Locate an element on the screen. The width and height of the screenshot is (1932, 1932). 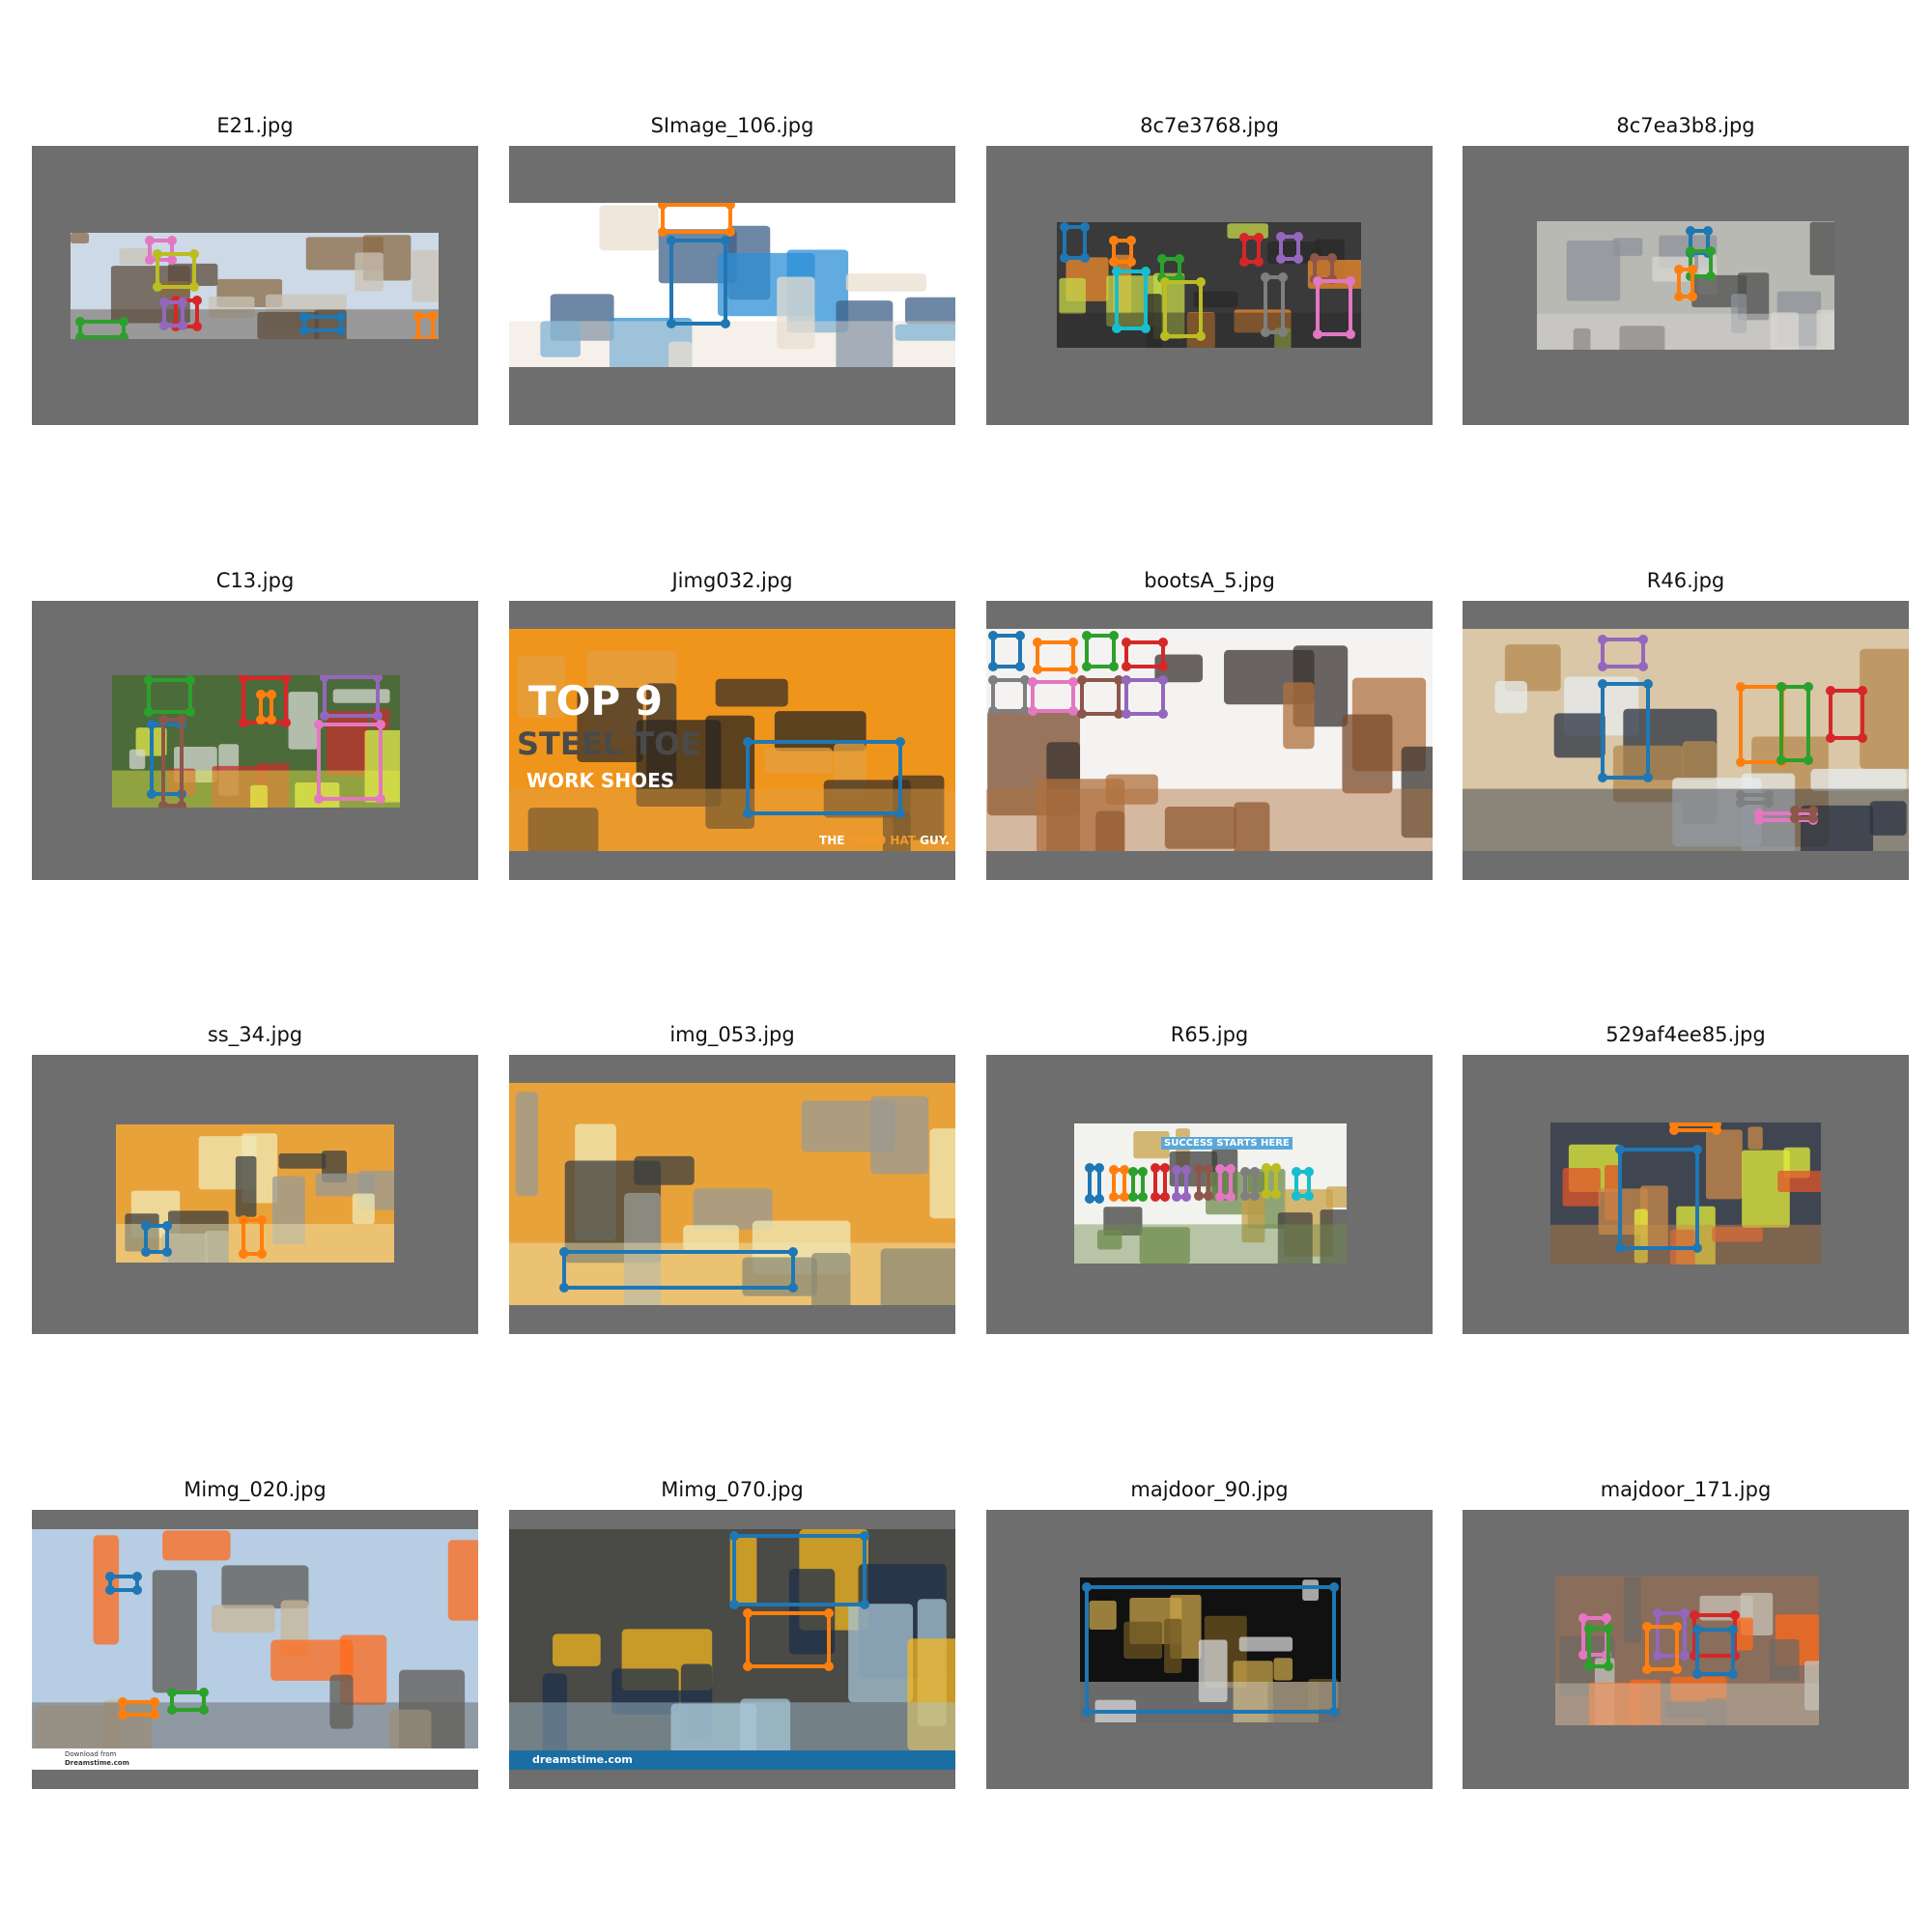
watermark-text: Dreamstime.com is located at coordinates (97, 1763).